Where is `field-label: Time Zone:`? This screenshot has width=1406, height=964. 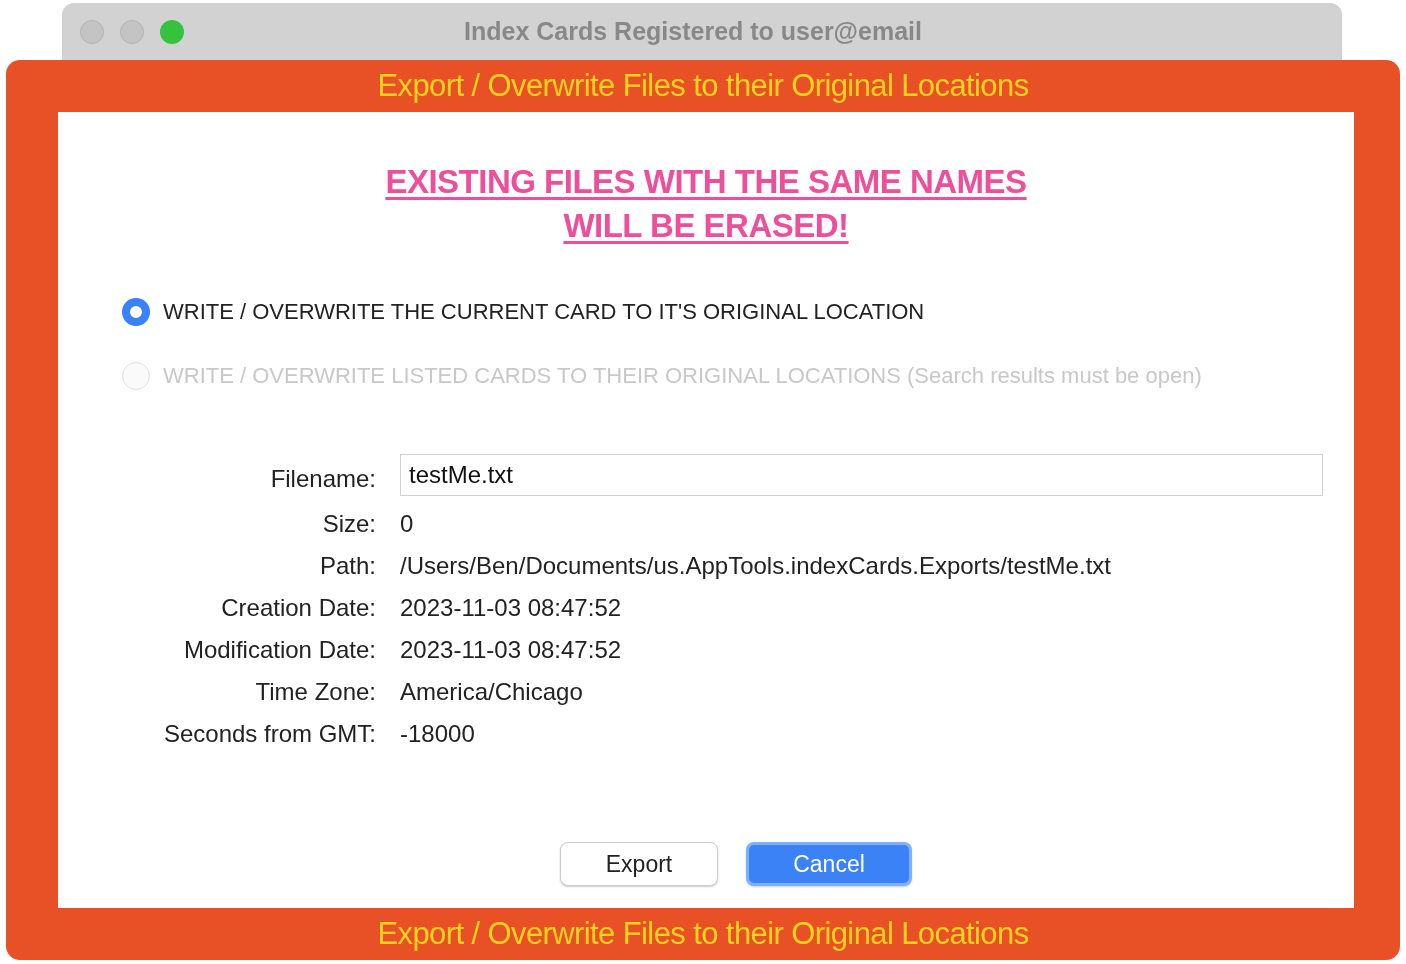
field-label: Time Zone: is located at coordinates (315, 692).